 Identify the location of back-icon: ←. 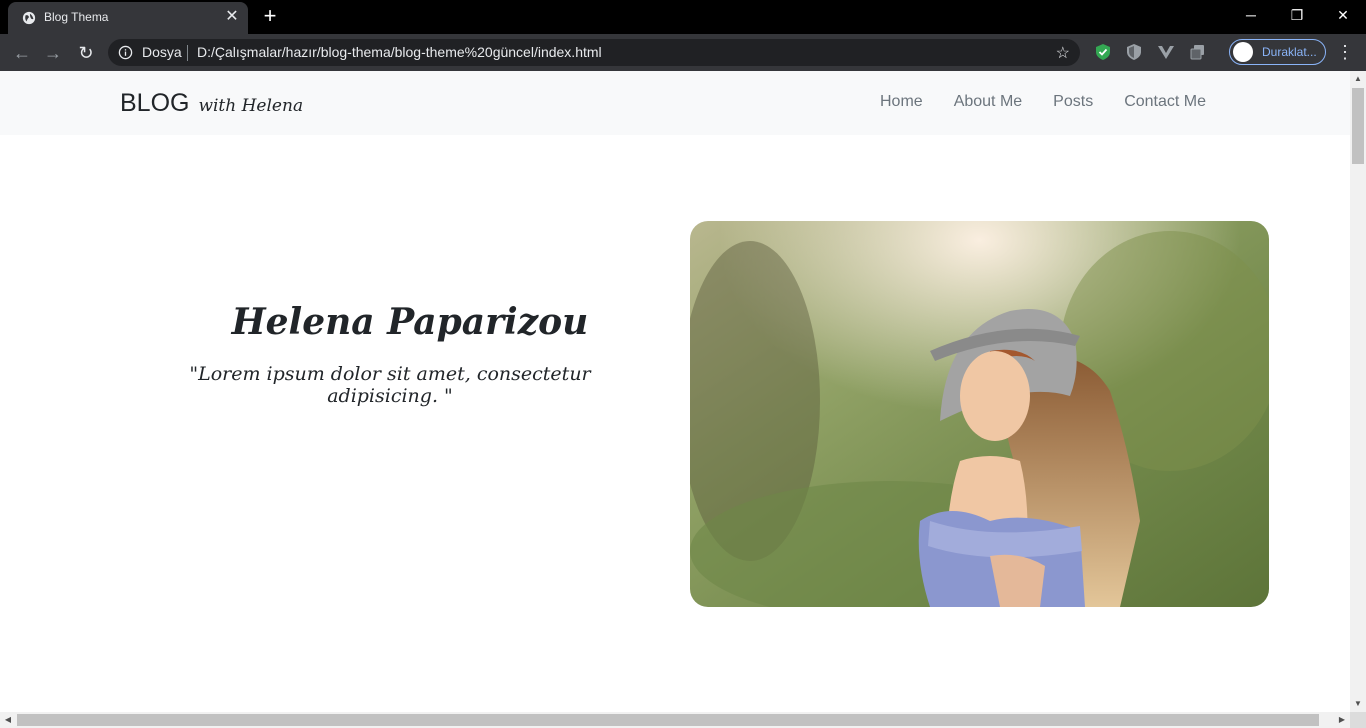
(22, 53).